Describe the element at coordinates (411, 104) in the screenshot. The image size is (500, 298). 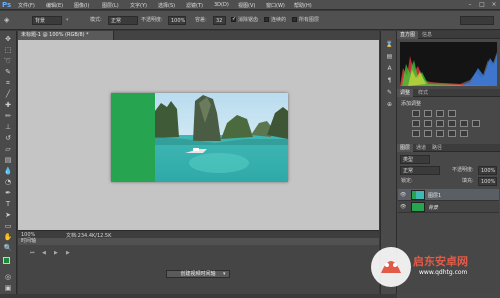
I see `adjustments-title: 添加调整` at that location.